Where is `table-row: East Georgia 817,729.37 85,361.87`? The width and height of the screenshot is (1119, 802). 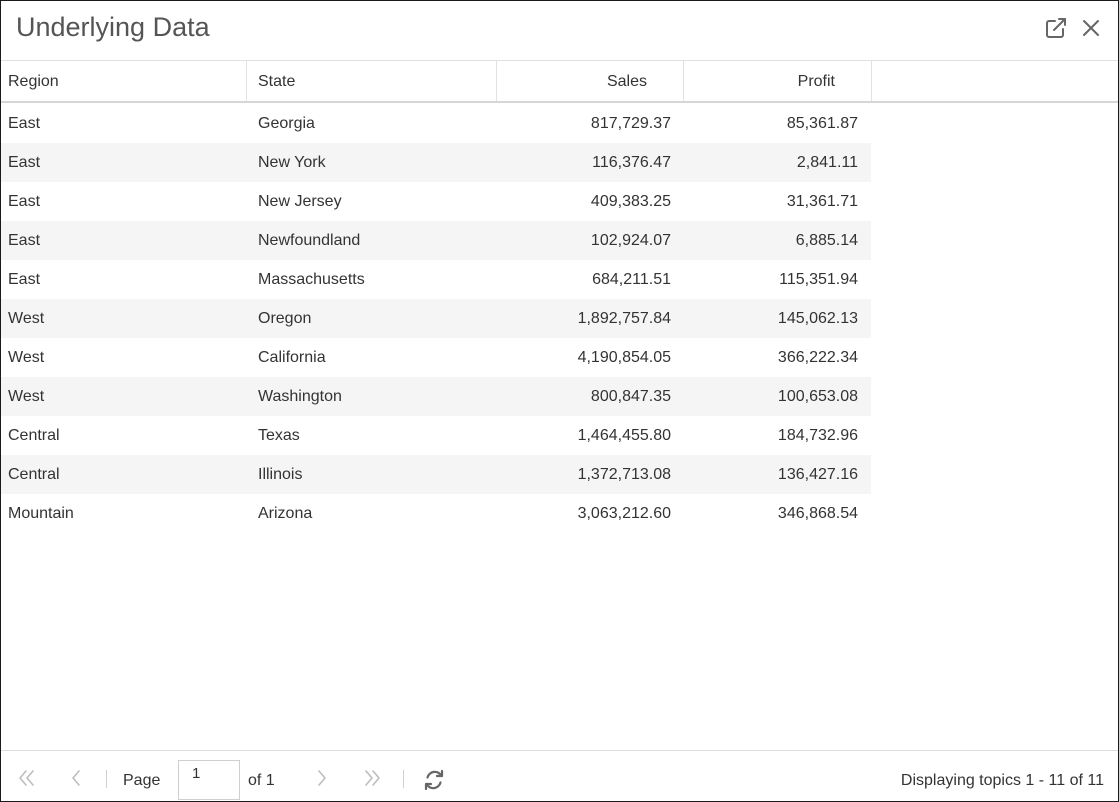 table-row: East Georgia 817,729.37 85,361.87 is located at coordinates (436, 123).